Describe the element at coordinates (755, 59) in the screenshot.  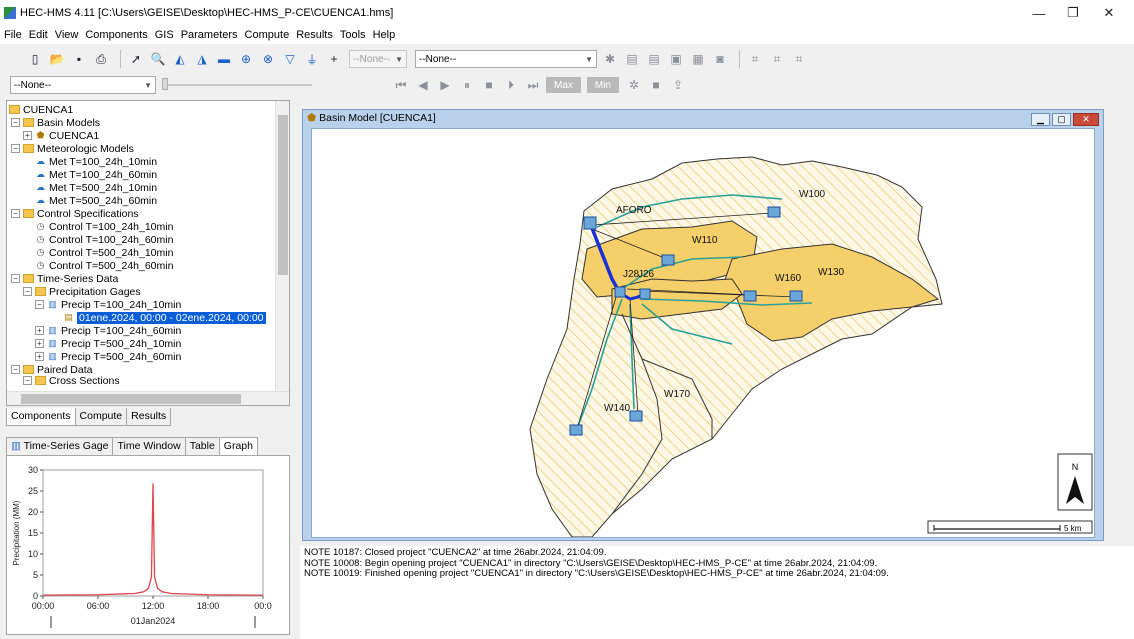
I see `gis-icon-1: ⌗` at that location.